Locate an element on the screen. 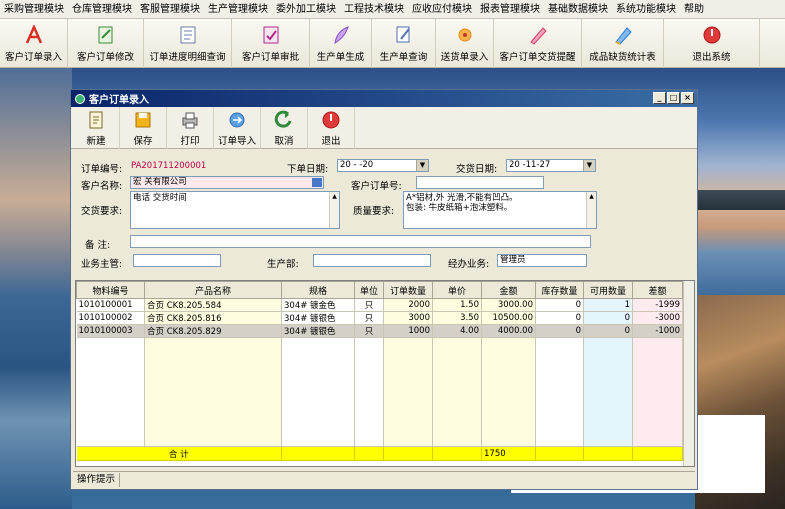 This screenshot has width=785, height=509. cell-product-name: 合页 CK8.205.816 is located at coordinates (213, 318).